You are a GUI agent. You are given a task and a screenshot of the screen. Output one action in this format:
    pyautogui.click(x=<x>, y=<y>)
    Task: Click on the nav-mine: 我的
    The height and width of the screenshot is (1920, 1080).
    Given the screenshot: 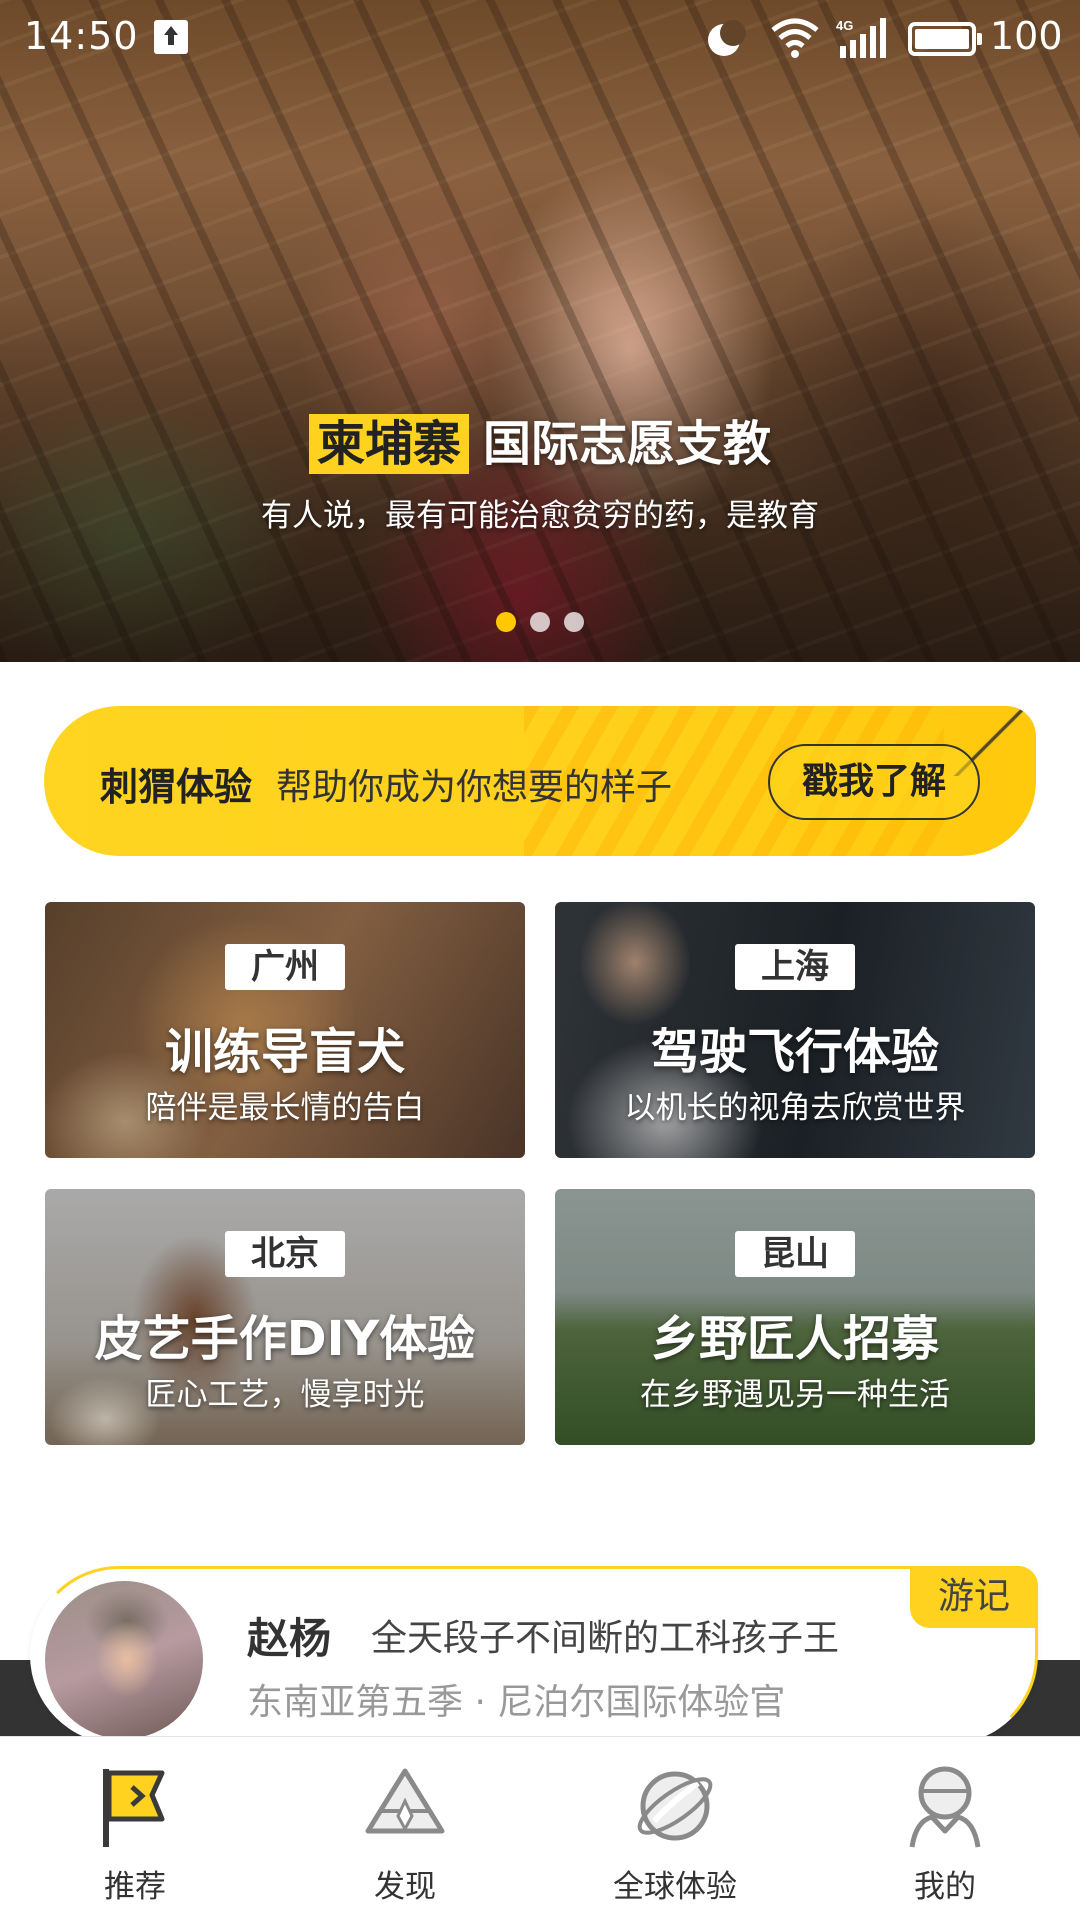 What is the action you would take?
    pyautogui.click(x=945, y=1828)
    